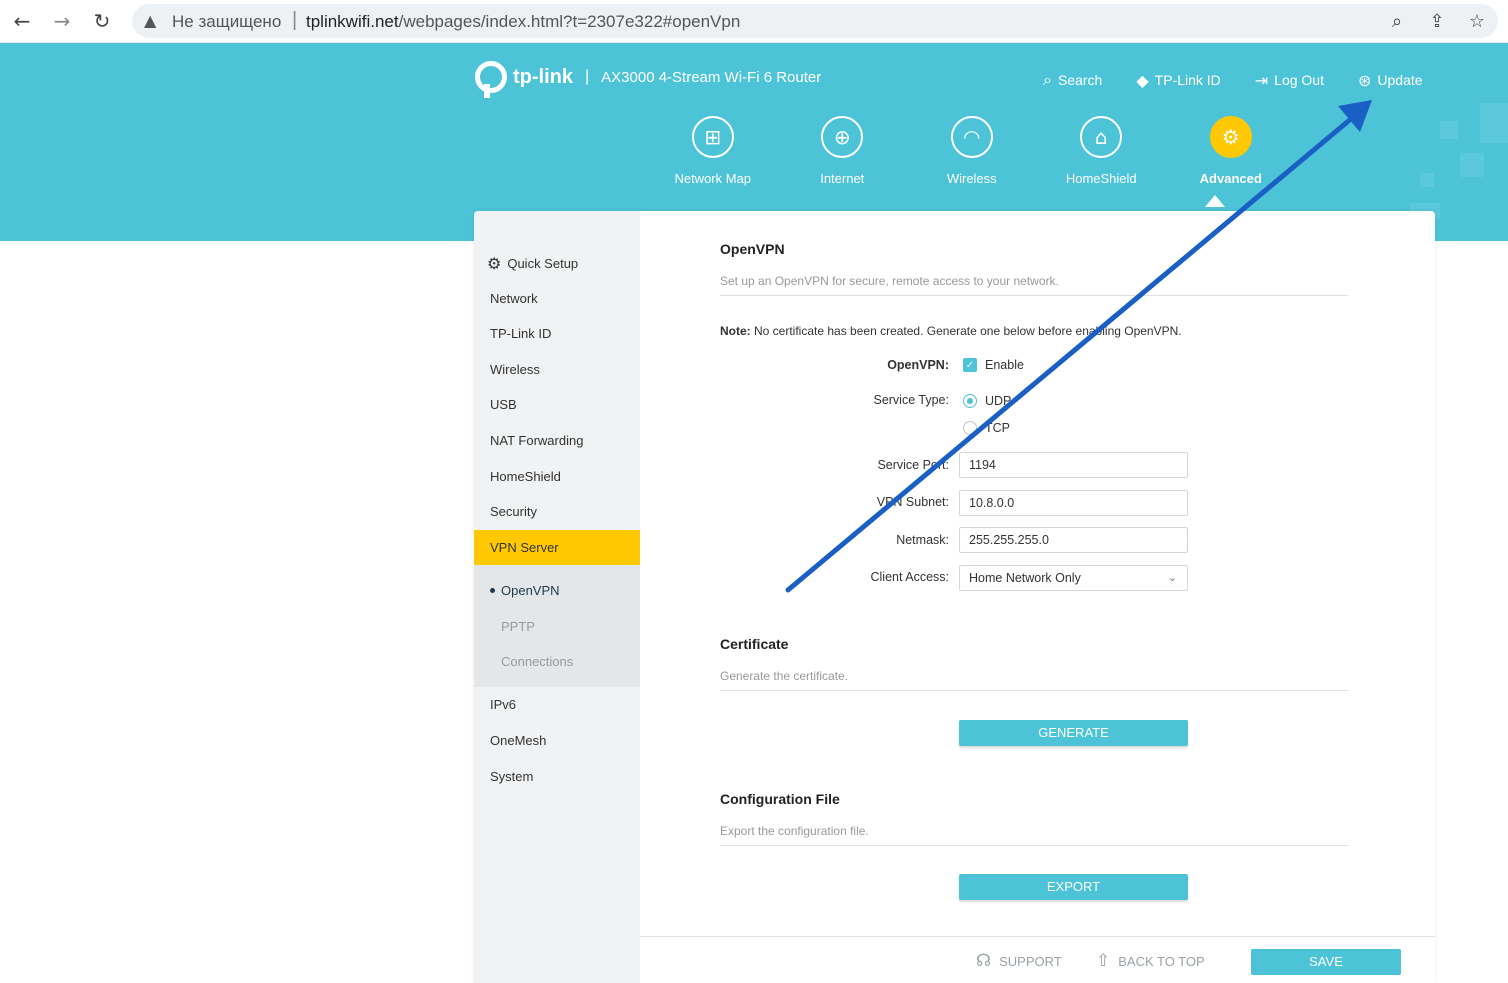 This screenshot has height=983, width=1508. Describe the element at coordinates (536, 440) in the screenshot. I see `sidebar-item-nat-forwarding: NAT Forwarding` at that location.